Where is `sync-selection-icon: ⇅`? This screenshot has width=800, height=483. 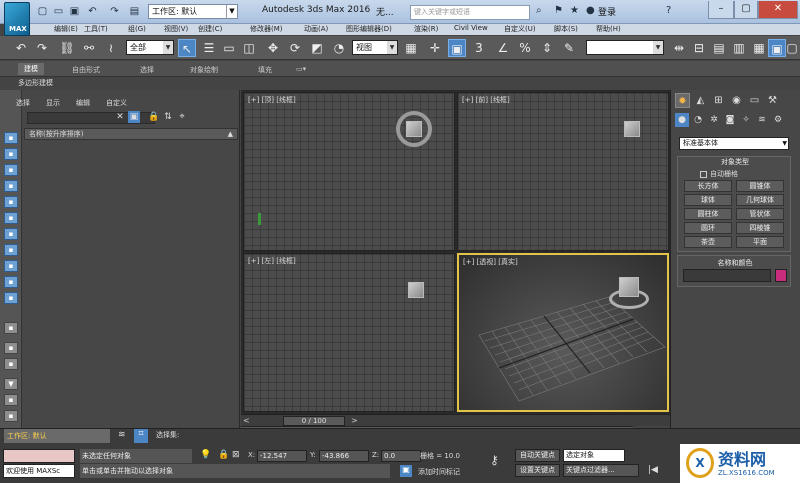
sync-selection-icon: ⇅ is located at coordinates (168, 117).